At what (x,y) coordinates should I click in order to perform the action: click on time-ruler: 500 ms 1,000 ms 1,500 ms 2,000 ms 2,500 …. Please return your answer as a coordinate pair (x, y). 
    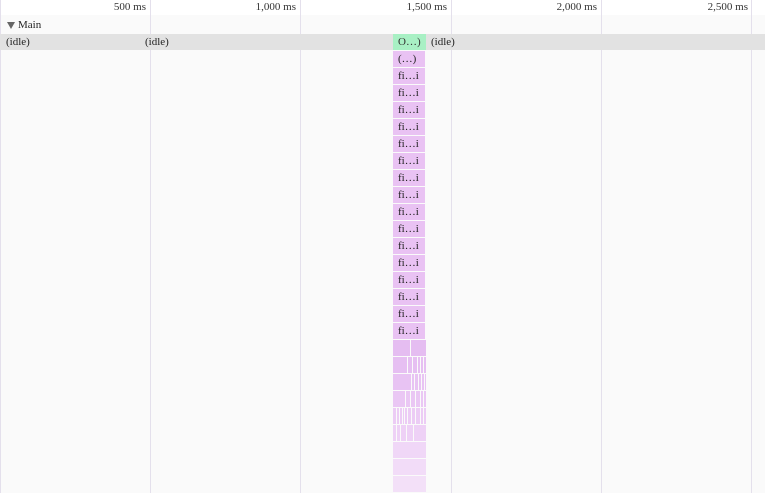
    Looking at the image, I should click on (382, 7).